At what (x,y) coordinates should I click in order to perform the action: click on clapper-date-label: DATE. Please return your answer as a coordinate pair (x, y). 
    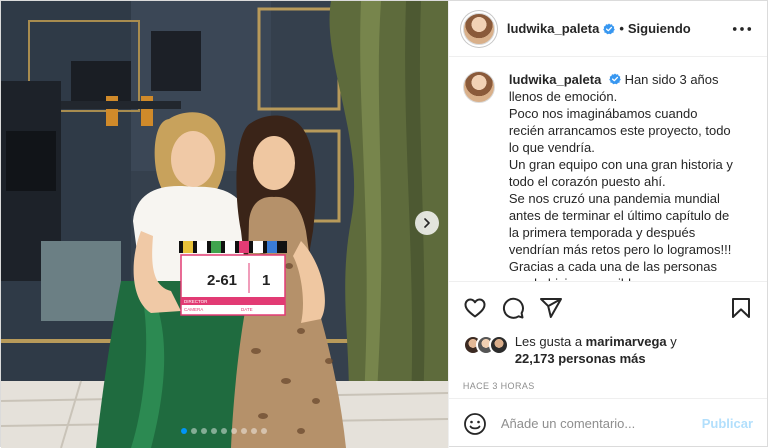
    Looking at the image, I should click on (247, 309).